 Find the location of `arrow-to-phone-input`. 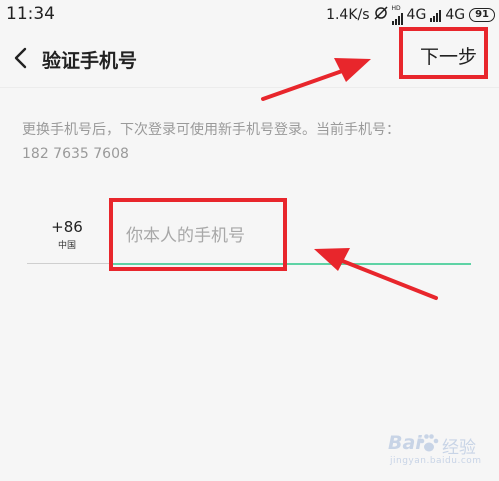

arrow-to-phone-input is located at coordinates (376, 274).